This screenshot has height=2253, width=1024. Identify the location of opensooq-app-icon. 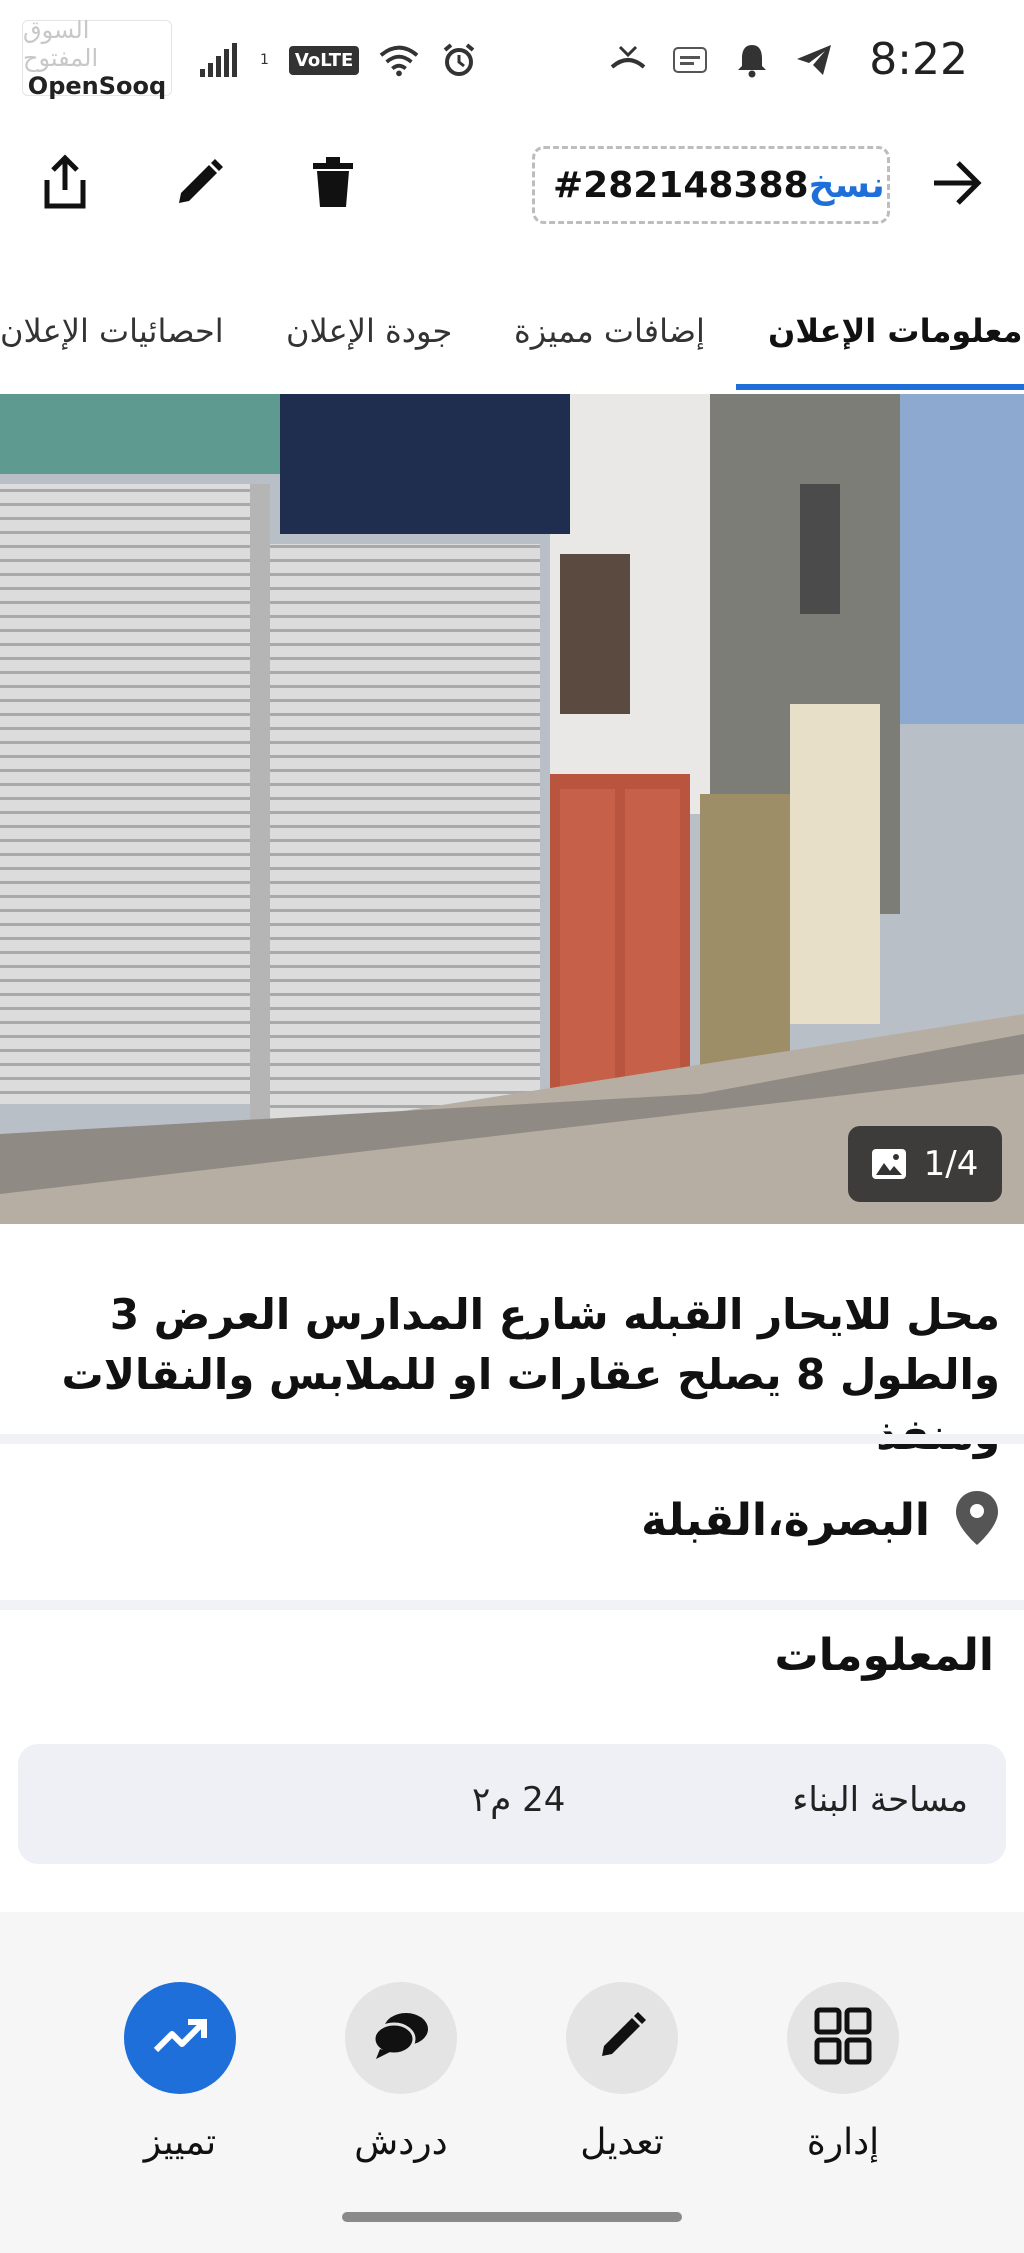
(690, 60).